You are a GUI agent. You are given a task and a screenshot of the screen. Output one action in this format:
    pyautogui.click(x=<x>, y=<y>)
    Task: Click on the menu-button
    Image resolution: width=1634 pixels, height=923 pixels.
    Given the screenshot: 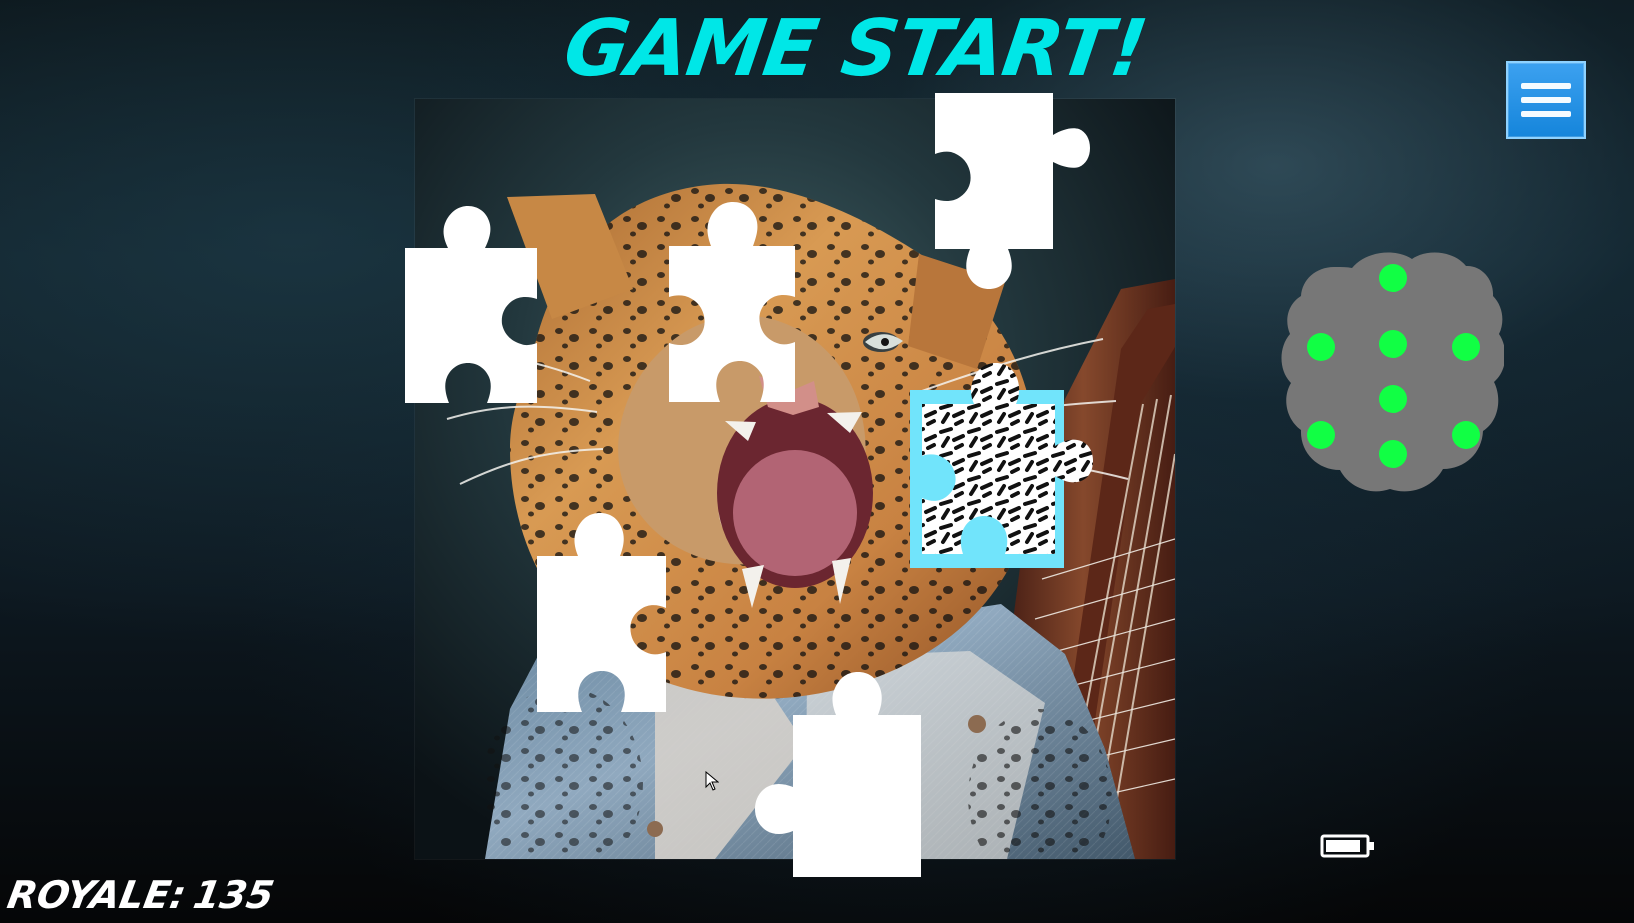 What is the action you would take?
    pyautogui.click(x=1546, y=100)
    